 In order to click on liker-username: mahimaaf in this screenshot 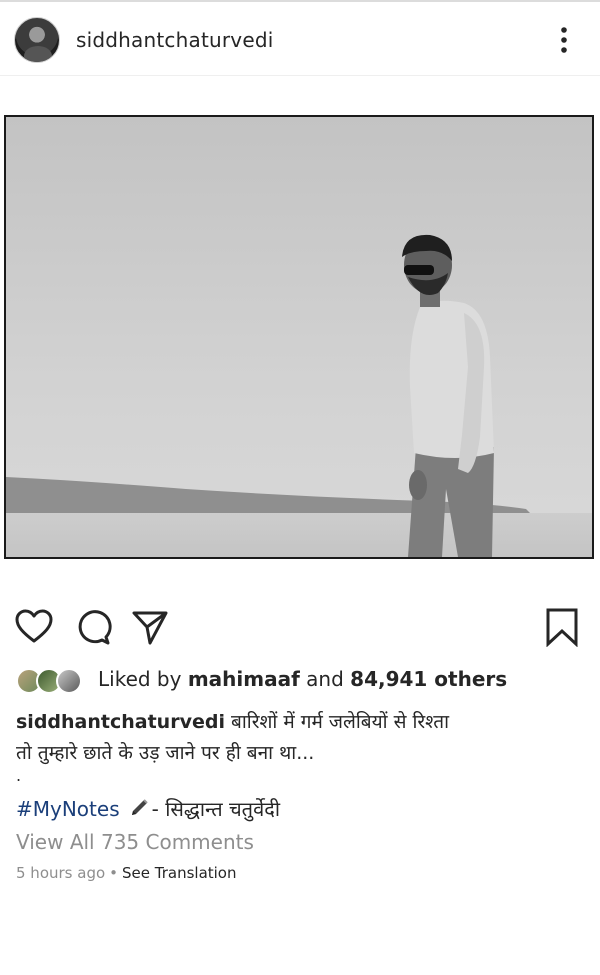, I will do `click(244, 679)`.